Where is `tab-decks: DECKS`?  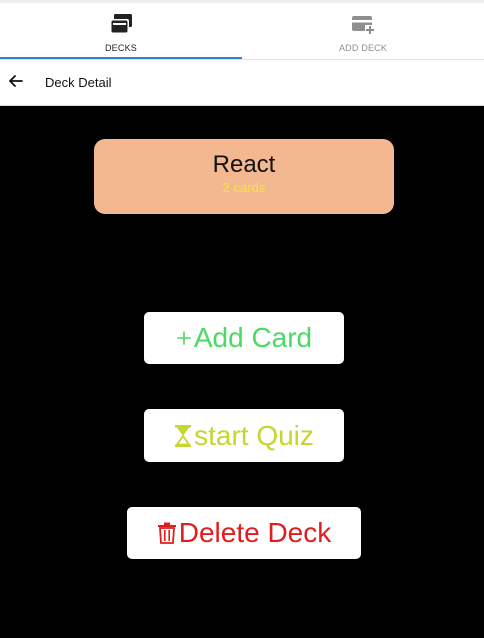 tab-decks: DECKS is located at coordinates (121, 31).